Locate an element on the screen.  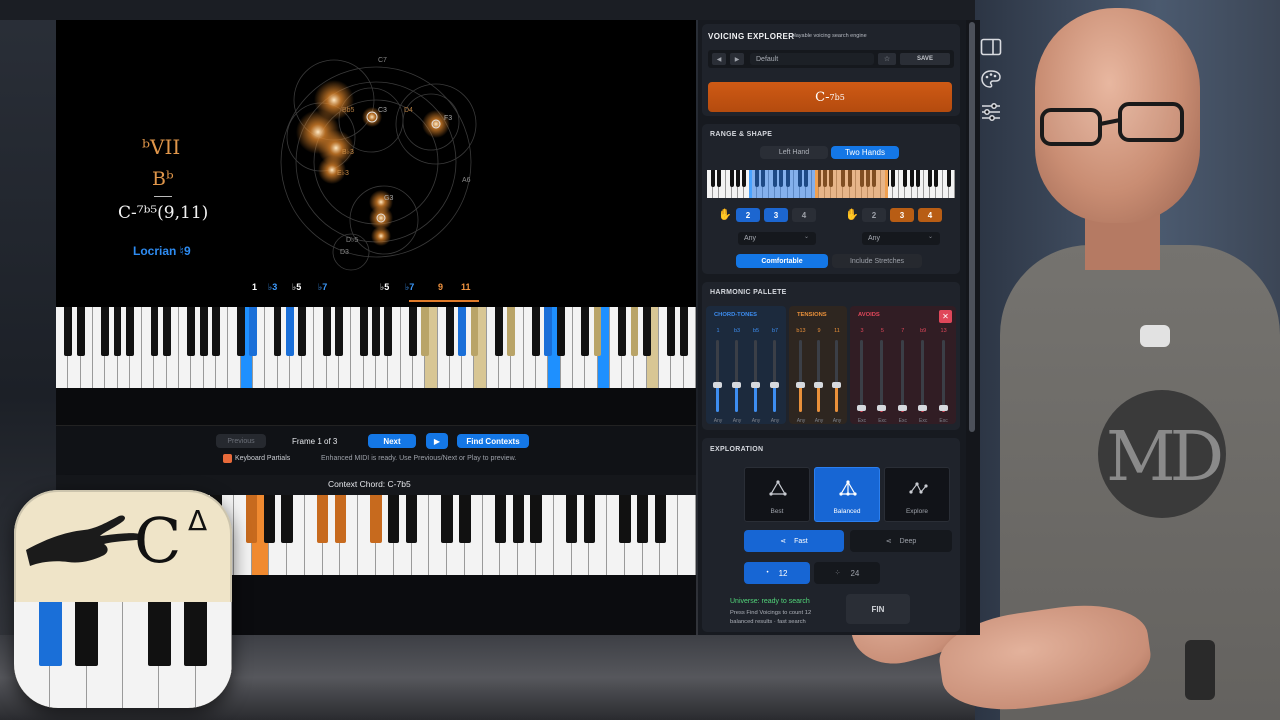
palette-icon is located at coordinates (991, 79).